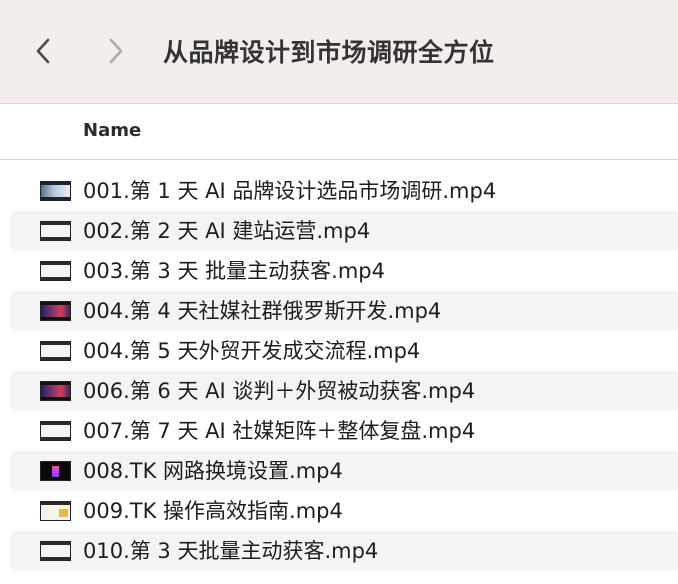 This screenshot has width=678, height=584. I want to click on back-button, so click(43, 51).